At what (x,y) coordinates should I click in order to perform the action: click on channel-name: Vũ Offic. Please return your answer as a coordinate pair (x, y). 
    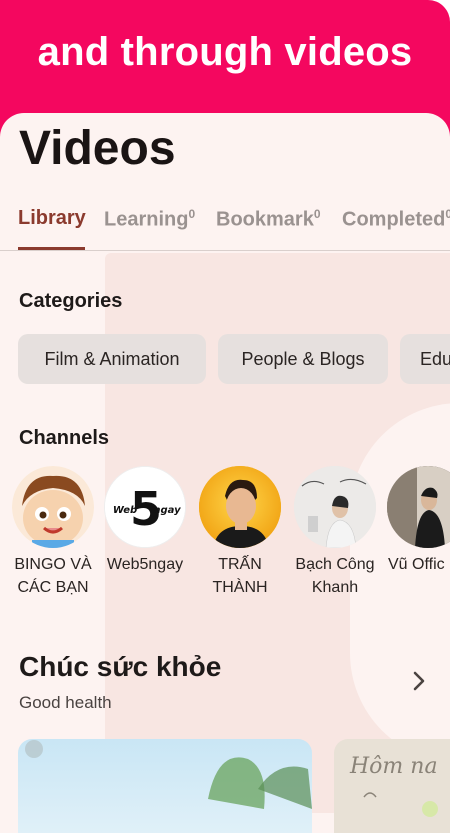
    Looking at the image, I should click on (416, 564).